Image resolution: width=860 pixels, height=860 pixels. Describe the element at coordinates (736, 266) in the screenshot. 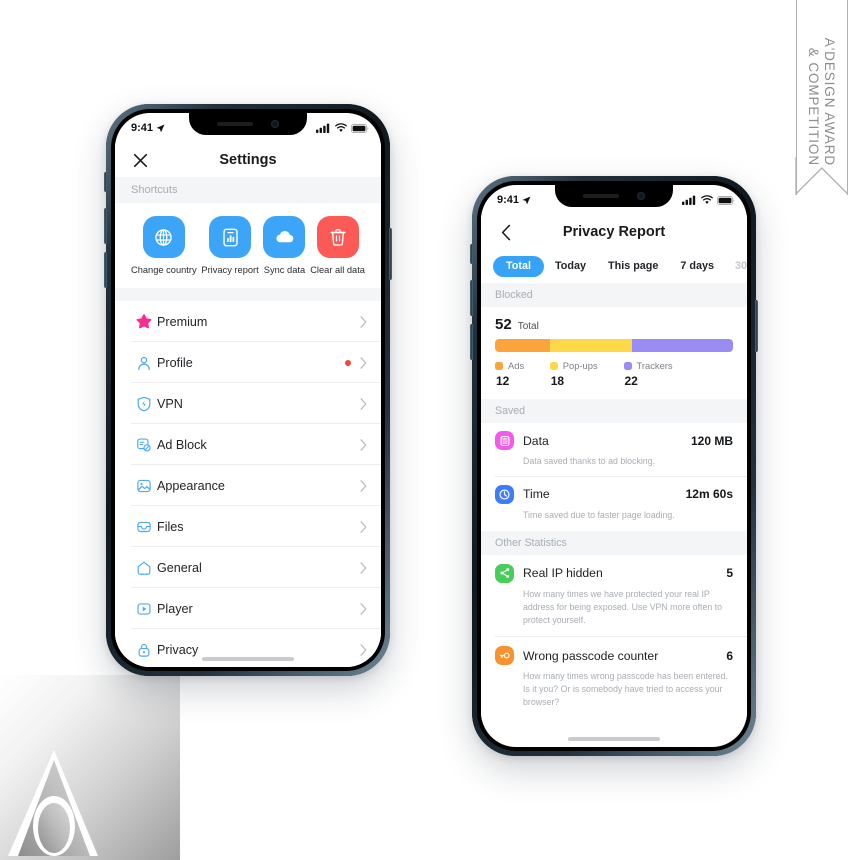

I see `tab-30-days: 30` at that location.